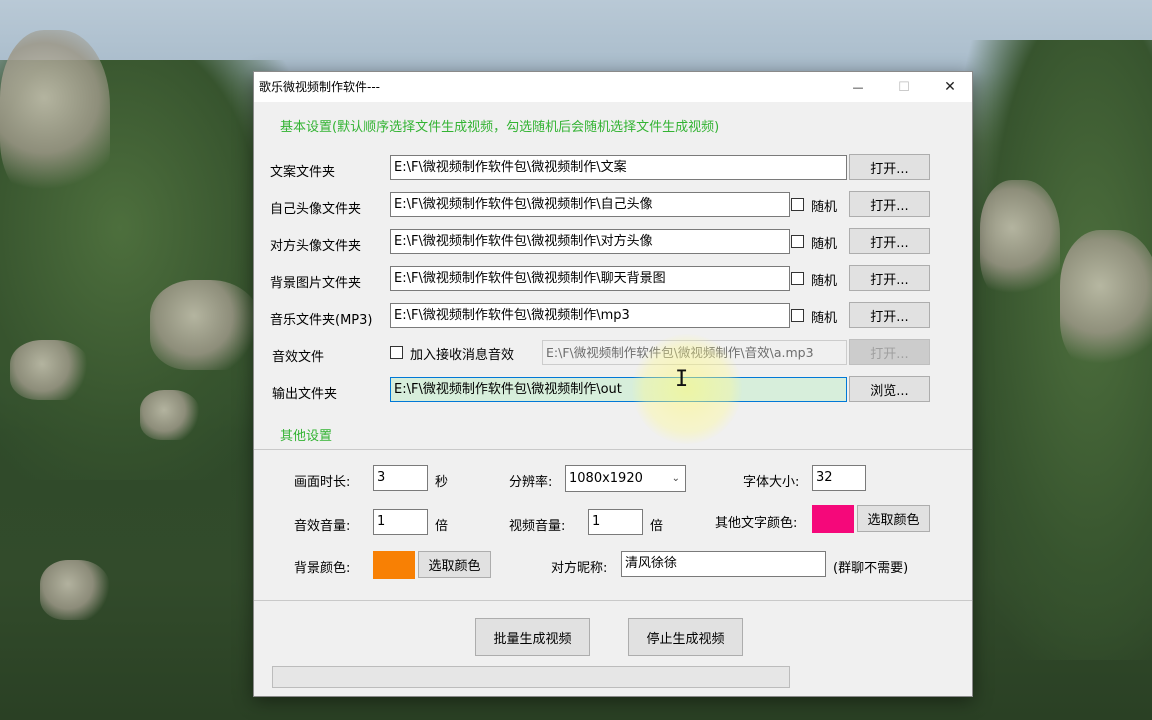 The width and height of the screenshot is (1152, 720). What do you see at coordinates (797, 315) in the screenshot?
I see `music-random-checkbox` at bounding box center [797, 315].